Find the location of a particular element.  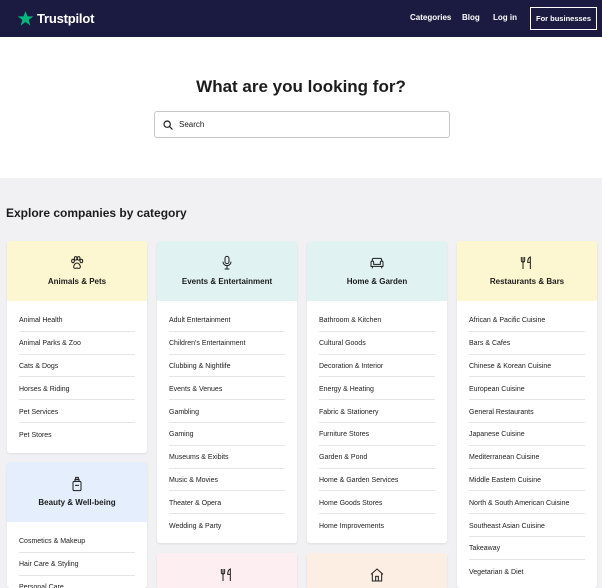

sofa-icon is located at coordinates (377, 263).